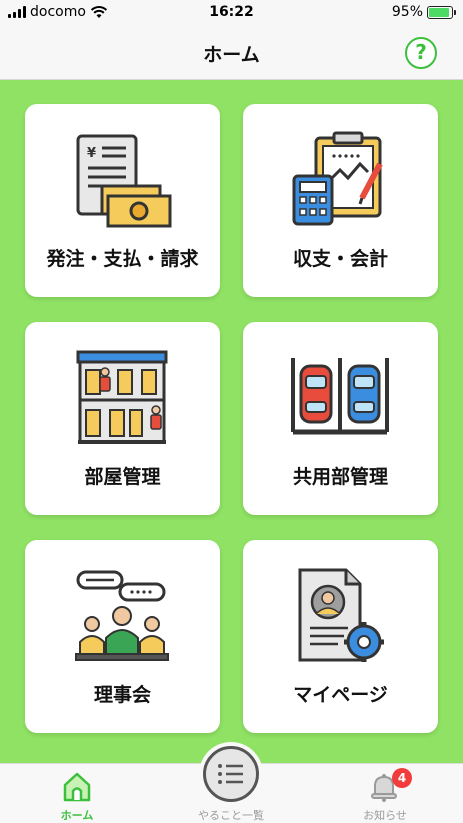 This screenshot has height=823, width=463. What do you see at coordinates (231, 793) in the screenshot?
I see `tab-todo: やること一覧` at bounding box center [231, 793].